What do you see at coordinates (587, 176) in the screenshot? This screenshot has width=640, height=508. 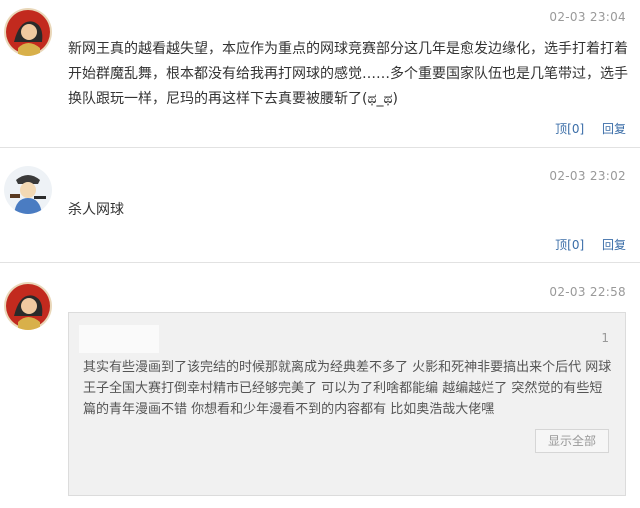 I see `comment-time: 02-03 23:02` at bounding box center [587, 176].